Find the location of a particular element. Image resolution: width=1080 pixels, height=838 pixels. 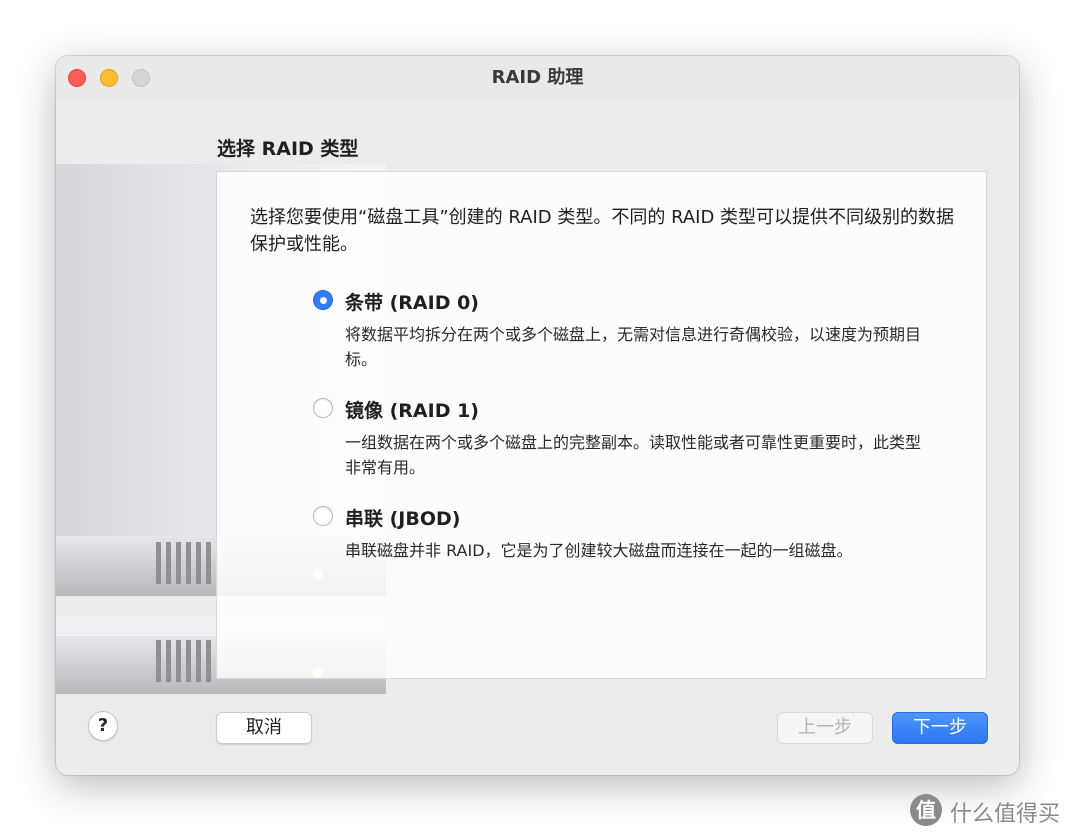

window-title: RAID 助理 is located at coordinates (537, 77).